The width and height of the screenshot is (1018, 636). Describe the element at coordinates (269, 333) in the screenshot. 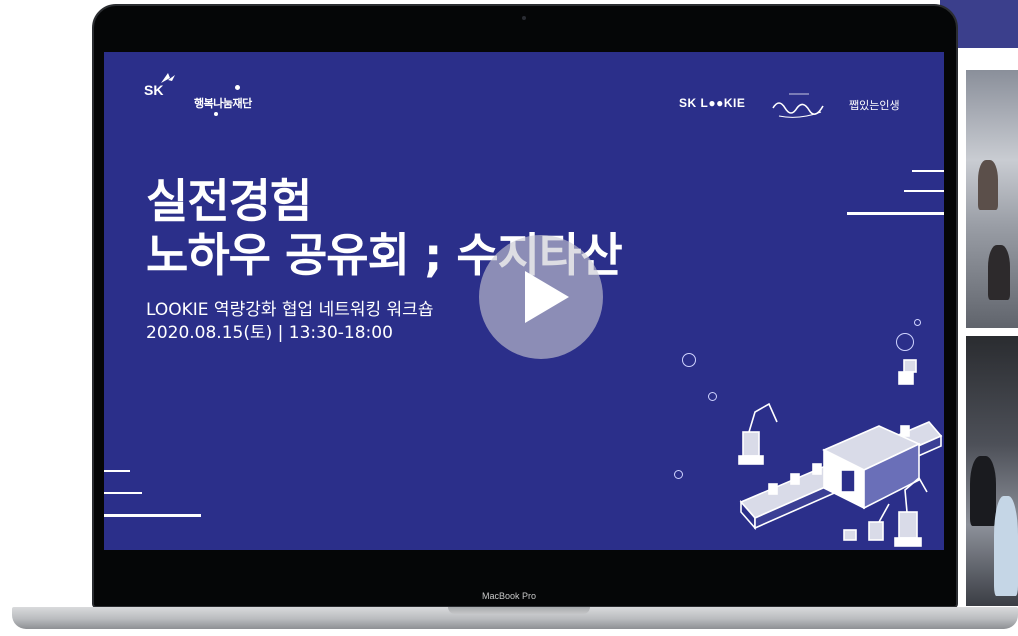

I see `event-date: 2020.08.15(토) | 13:30-18:00` at that location.